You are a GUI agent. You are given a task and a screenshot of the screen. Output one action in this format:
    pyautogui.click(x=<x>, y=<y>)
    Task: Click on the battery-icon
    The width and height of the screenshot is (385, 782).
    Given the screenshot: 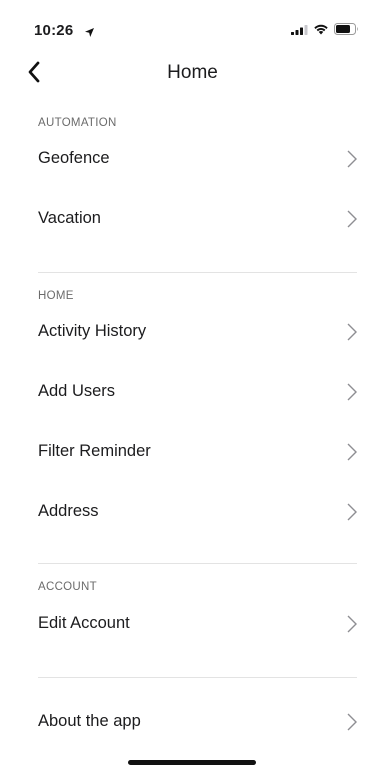 What is the action you would take?
    pyautogui.click(x=346, y=31)
    